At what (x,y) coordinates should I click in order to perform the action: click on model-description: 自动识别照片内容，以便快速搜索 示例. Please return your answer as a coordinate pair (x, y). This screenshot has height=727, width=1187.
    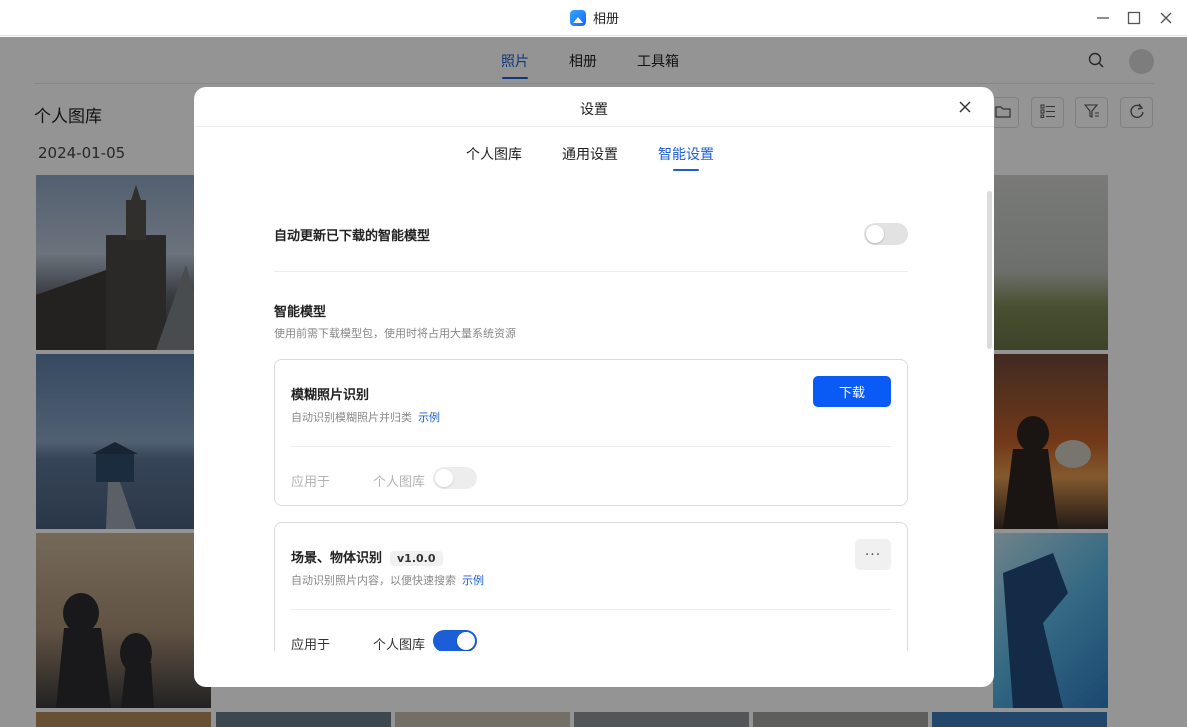
    Looking at the image, I should click on (387, 580).